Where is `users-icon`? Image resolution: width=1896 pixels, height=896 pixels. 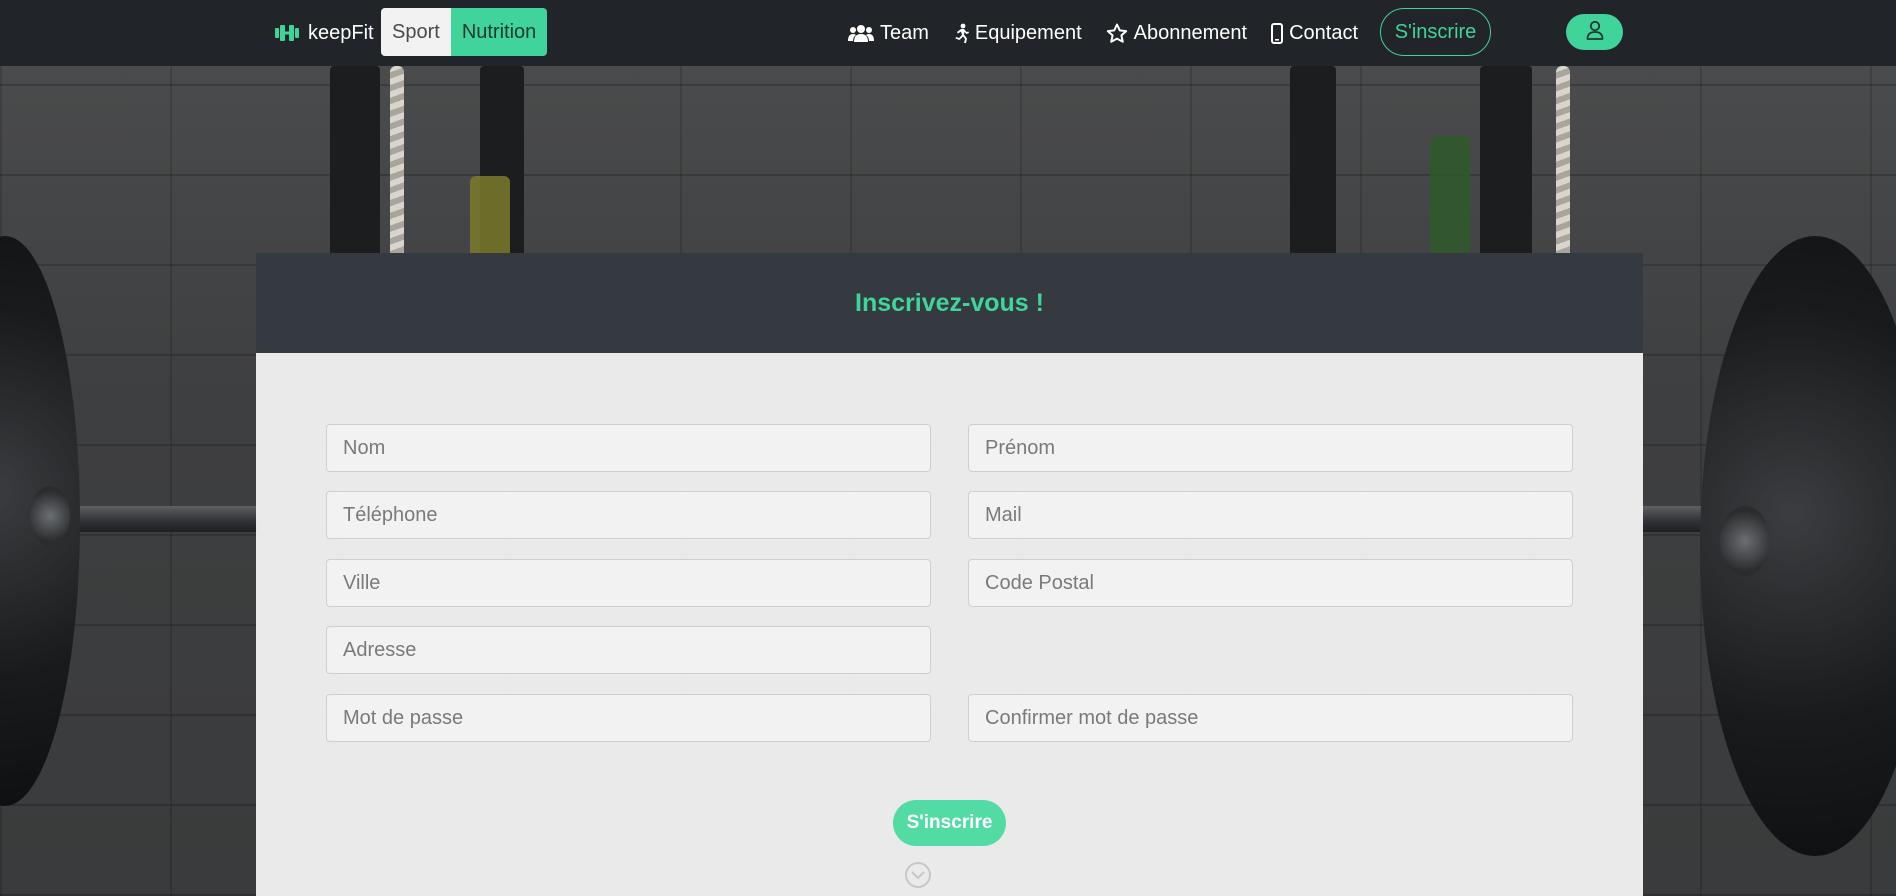
users-icon is located at coordinates (861, 33).